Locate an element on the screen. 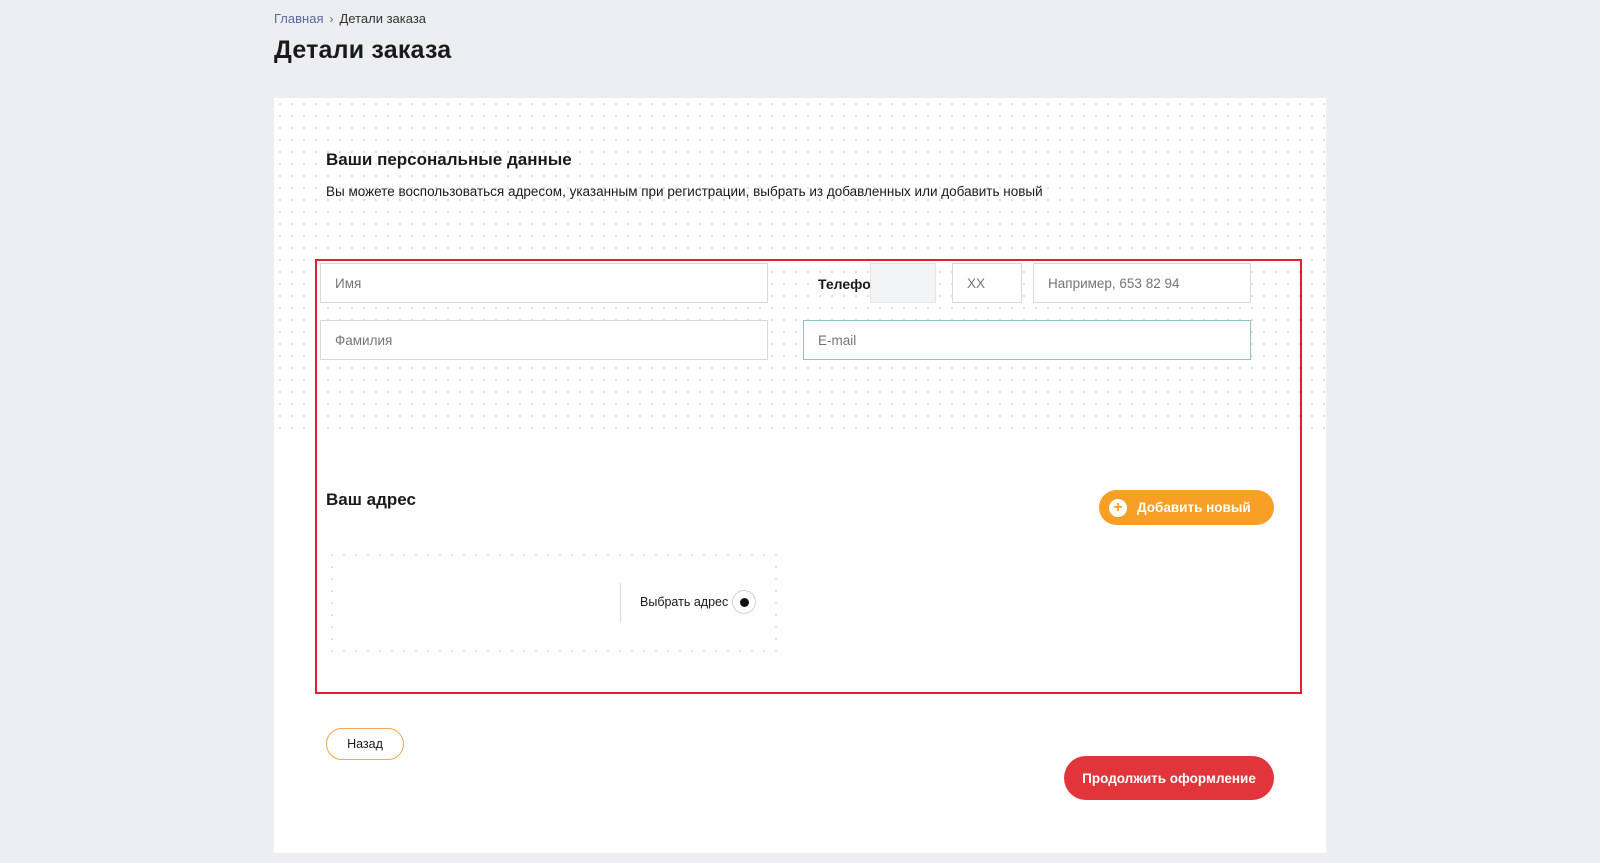 This screenshot has height=863, width=1600. add-new-address-label: Добавить новый is located at coordinates (1194, 507).